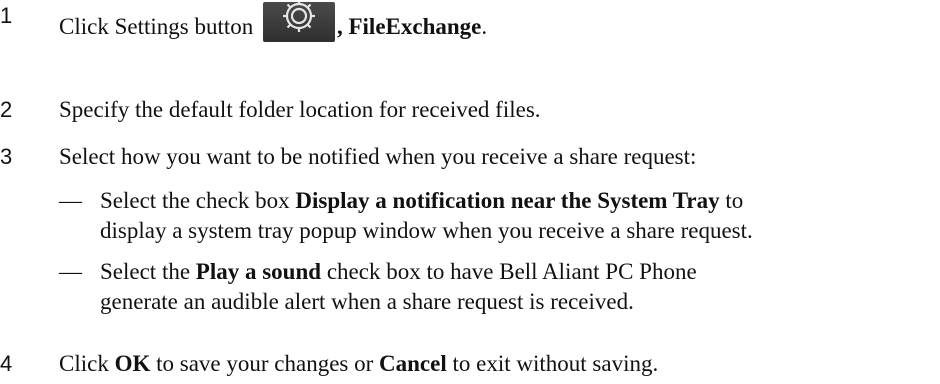  I want to click on ok-label: OK, so click(132, 363).